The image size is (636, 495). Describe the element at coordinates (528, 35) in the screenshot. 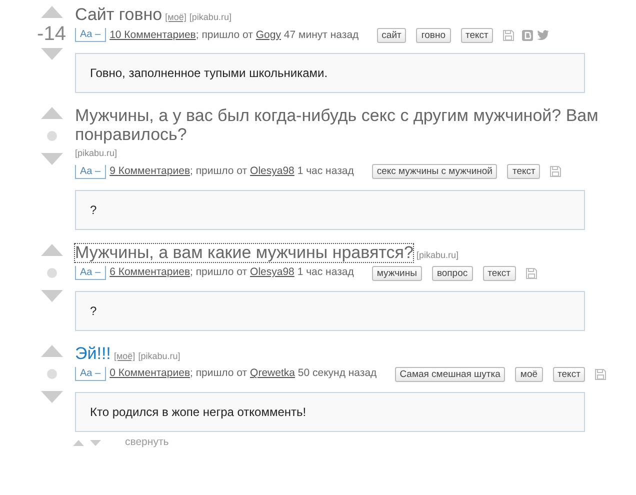

I see `vk-share-icon` at that location.